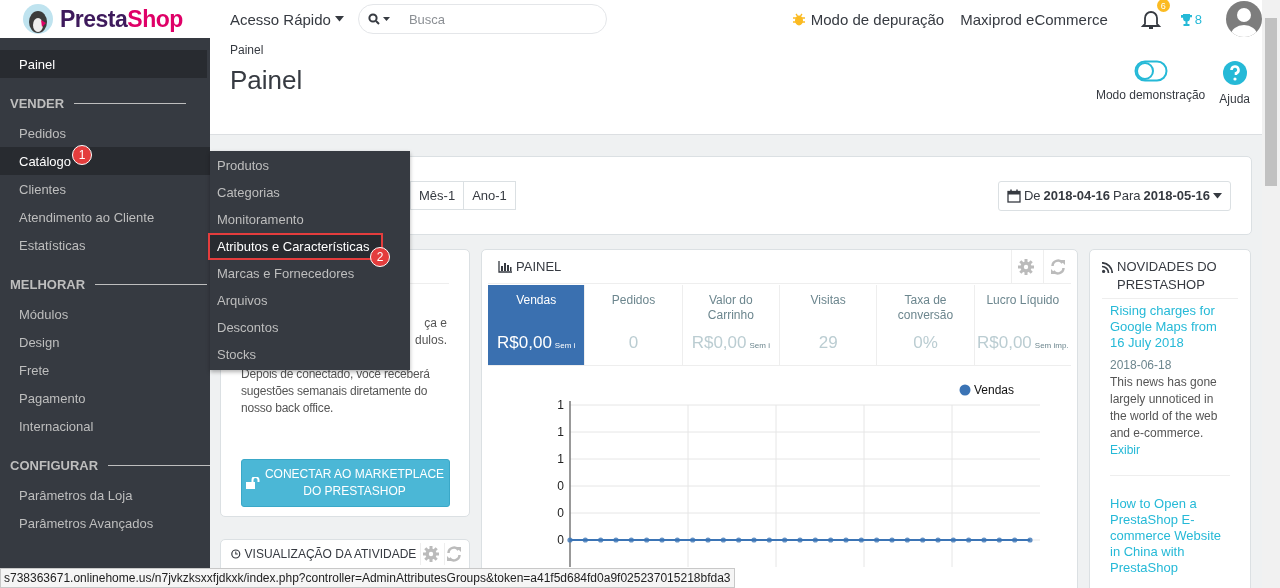 The height and width of the screenshot is (588, 1280). I want to click on settings-button, so click(430, 554).